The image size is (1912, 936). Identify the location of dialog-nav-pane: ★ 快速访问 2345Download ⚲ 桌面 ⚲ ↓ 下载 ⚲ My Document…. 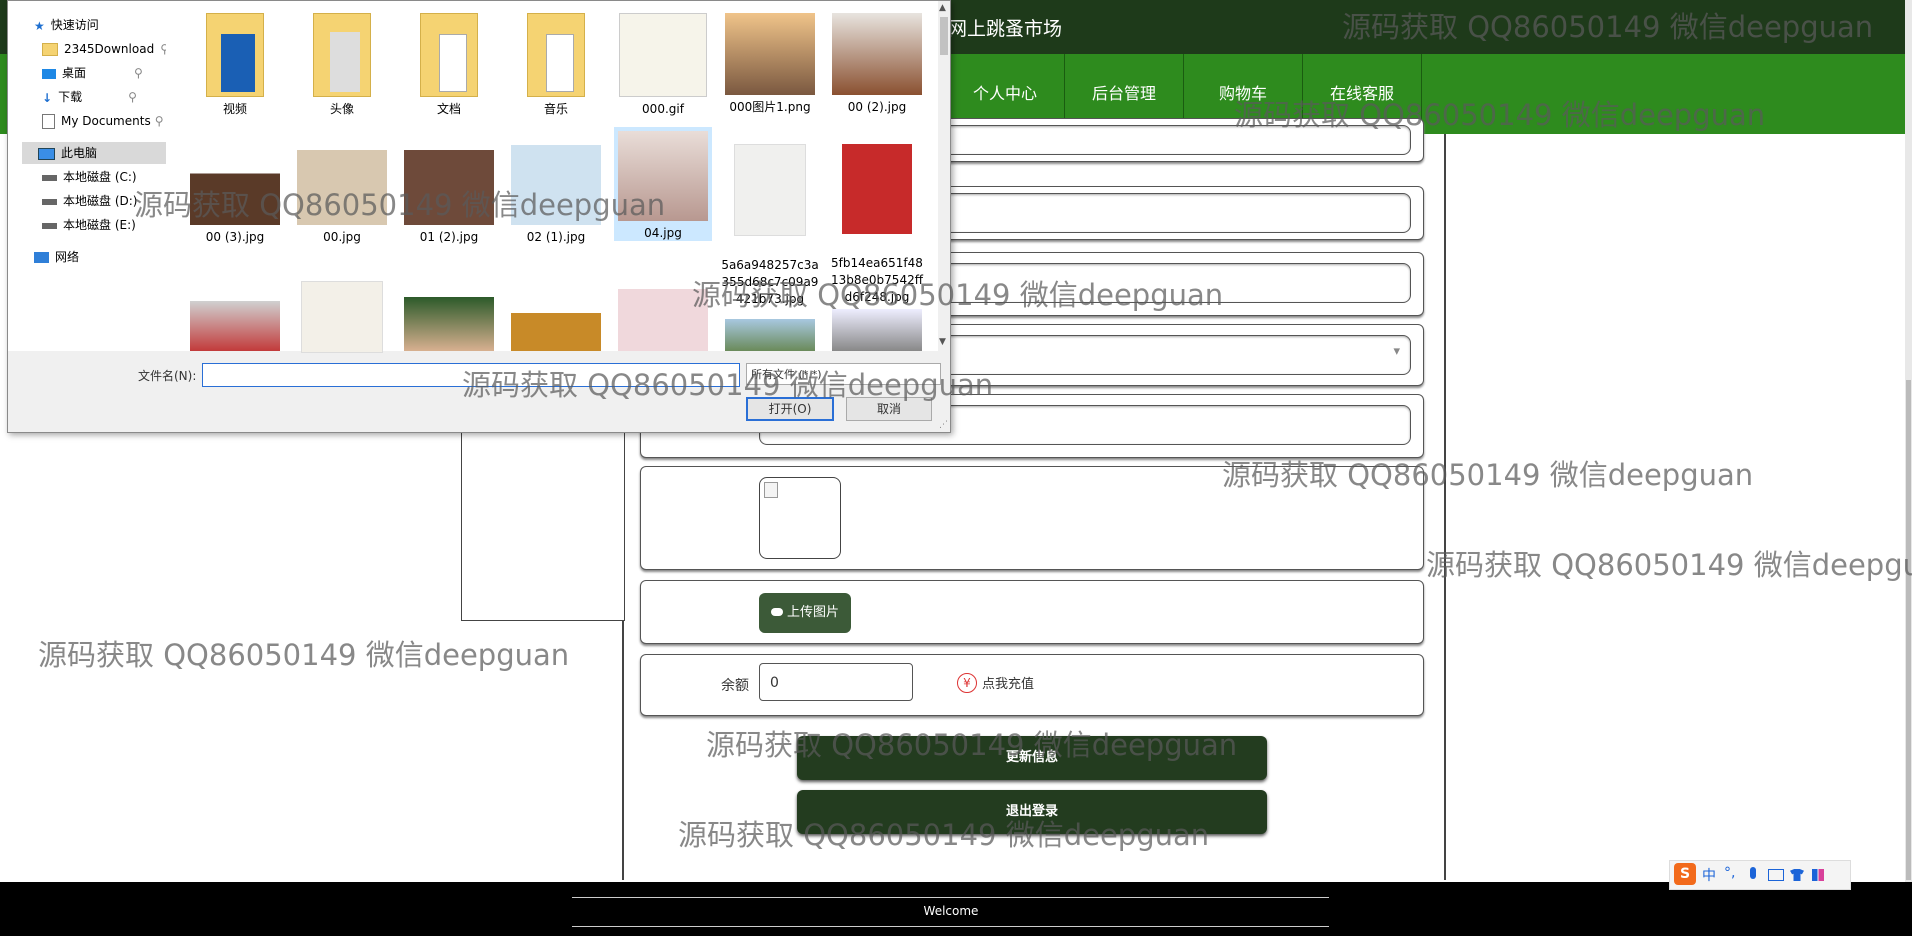
(88, 176).